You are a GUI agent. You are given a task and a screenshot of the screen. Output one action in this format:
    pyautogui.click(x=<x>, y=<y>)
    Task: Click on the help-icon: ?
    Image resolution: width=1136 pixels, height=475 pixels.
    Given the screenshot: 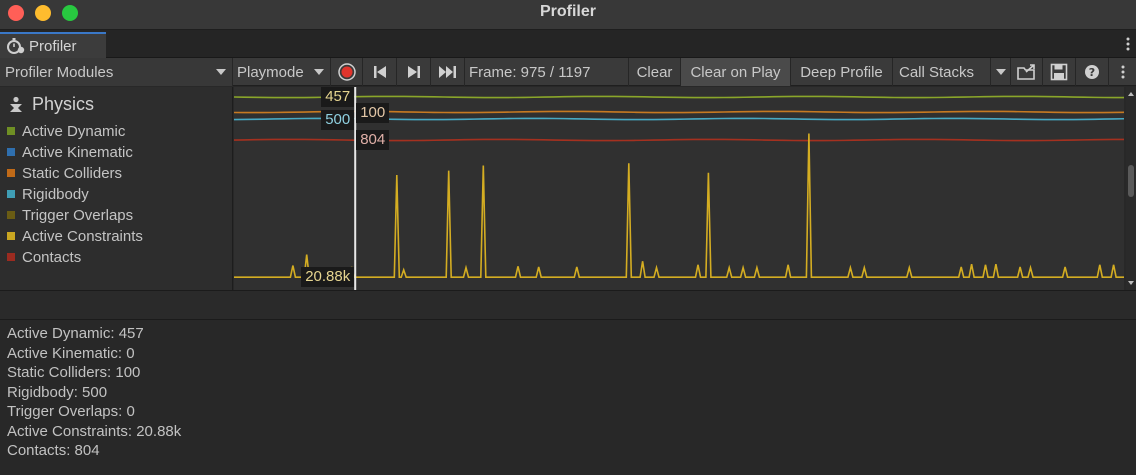 What is the action you would take?
    pyautogui.click(x=1092, y=72)
    